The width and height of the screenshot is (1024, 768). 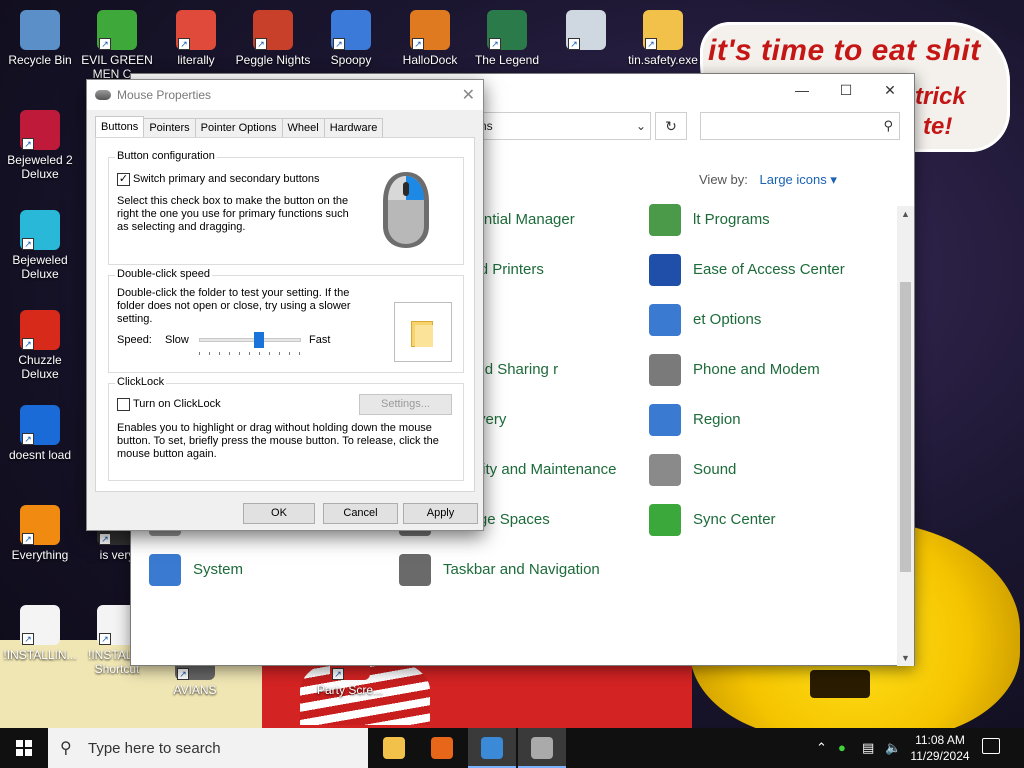 I want to click on slider-track, so click(x=250, y=340).